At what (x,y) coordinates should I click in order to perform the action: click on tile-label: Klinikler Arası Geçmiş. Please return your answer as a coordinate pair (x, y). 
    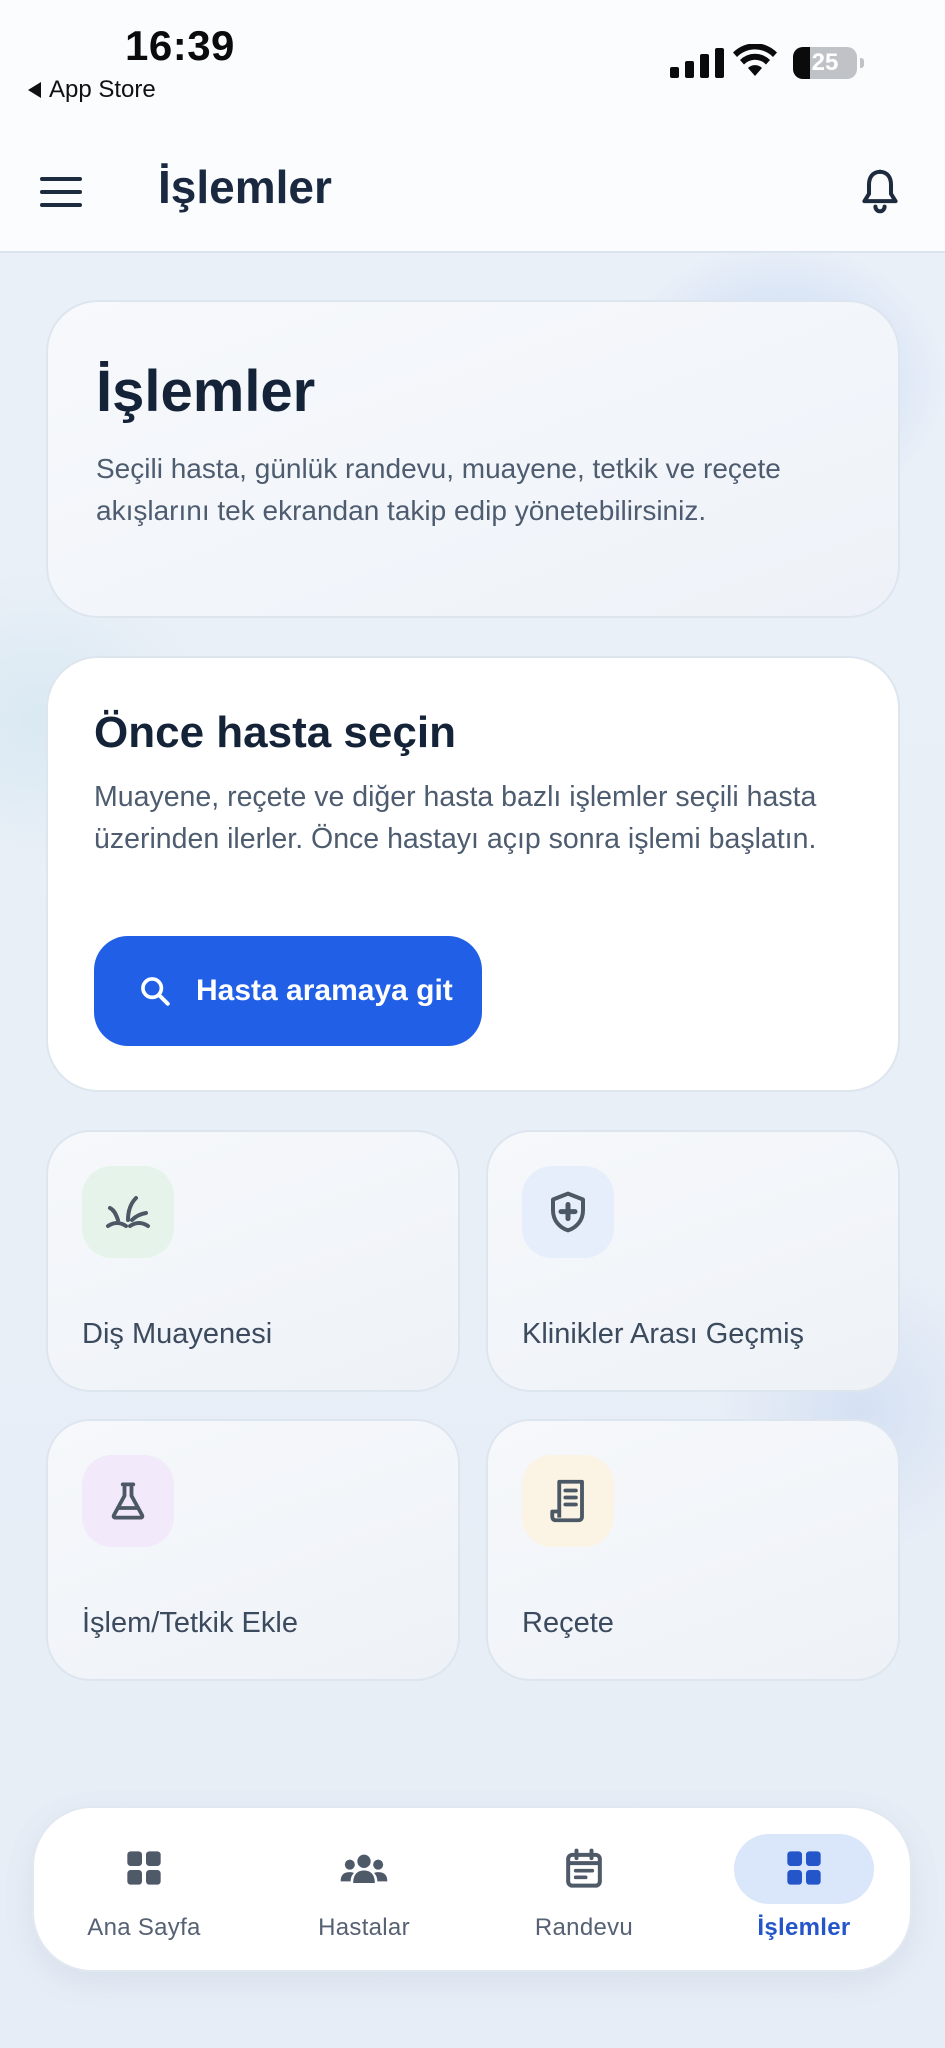
    Looking at the image, I should click on (663, 1334).